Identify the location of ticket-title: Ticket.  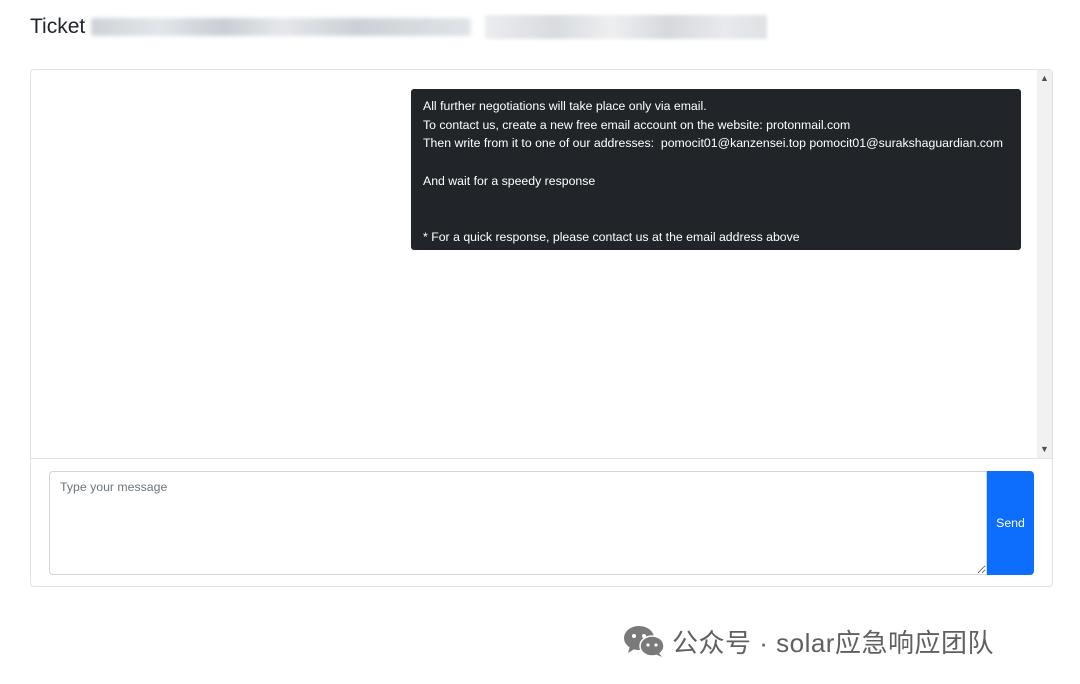
(58, 26).